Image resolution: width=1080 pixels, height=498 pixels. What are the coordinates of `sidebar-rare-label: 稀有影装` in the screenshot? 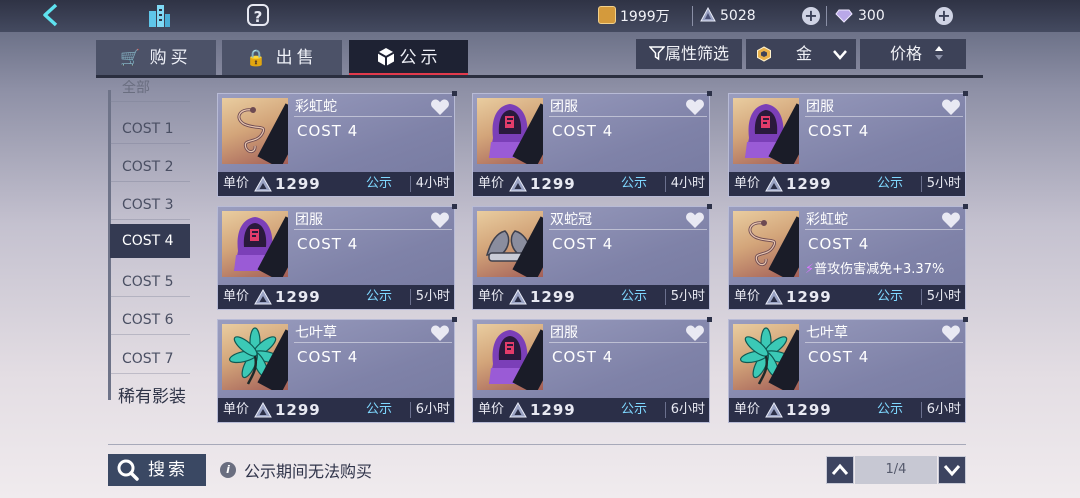 It's located at (152, 397).